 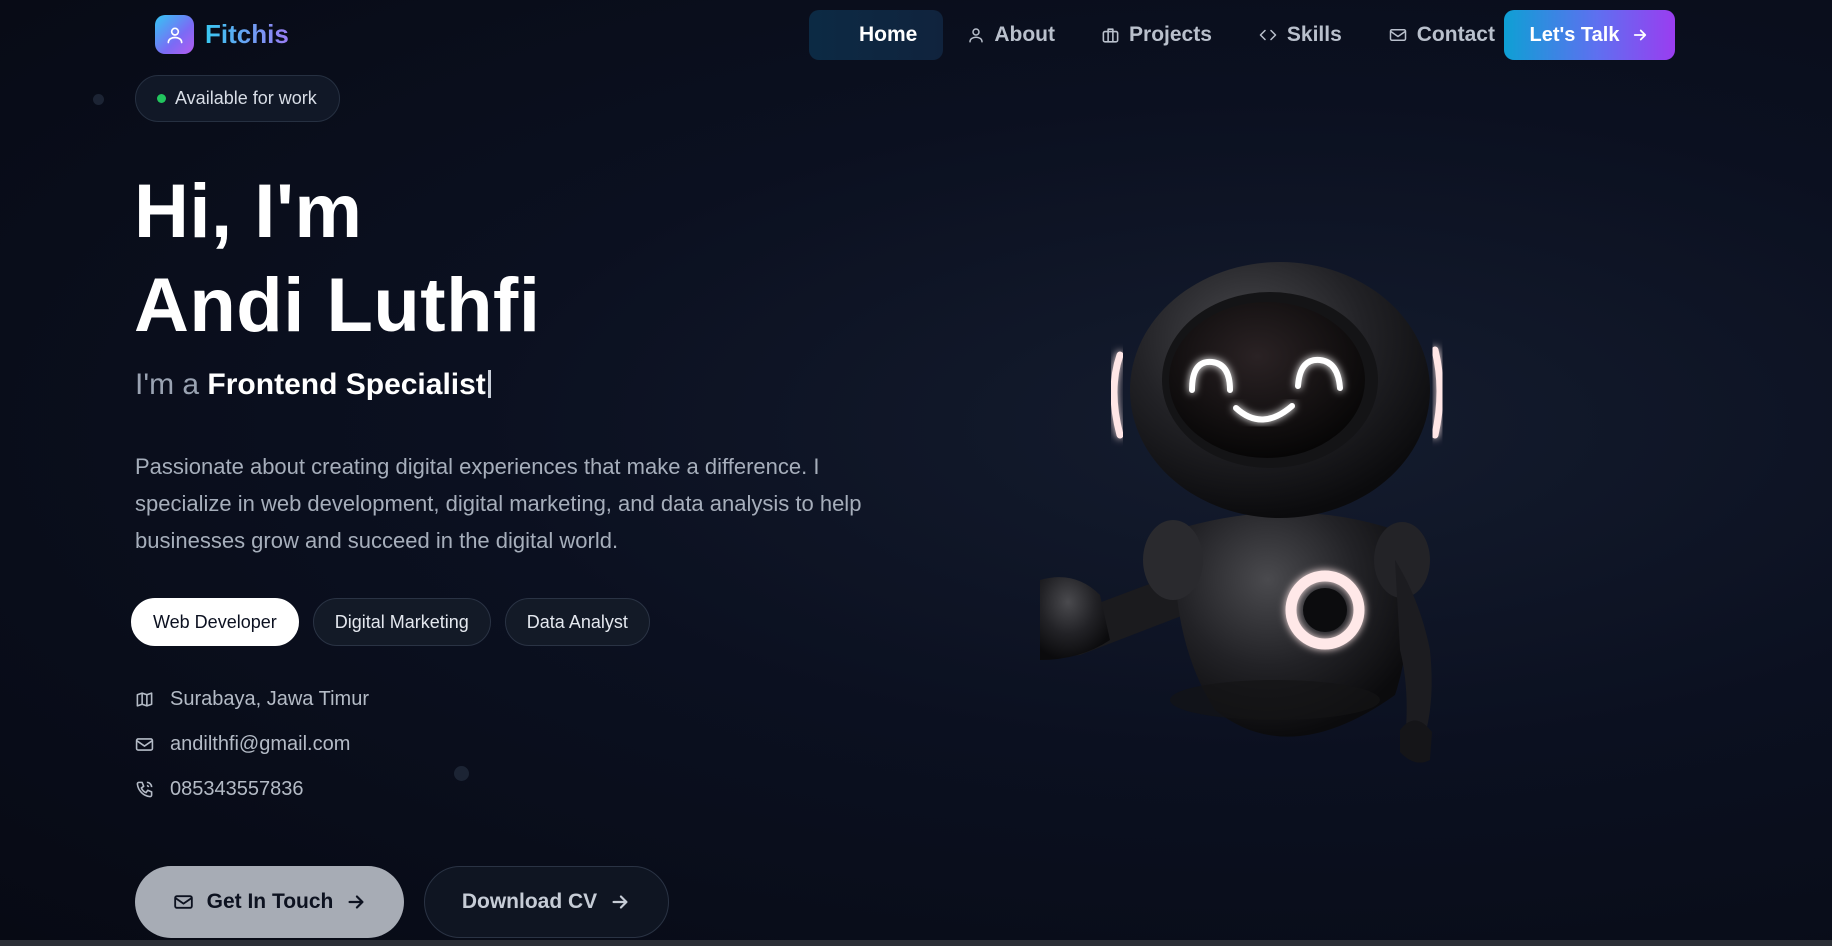 What do you see at coordinates (1242, 512) in the screenshot?
I see `robot-illustration` at bounding box center [1242, 512].